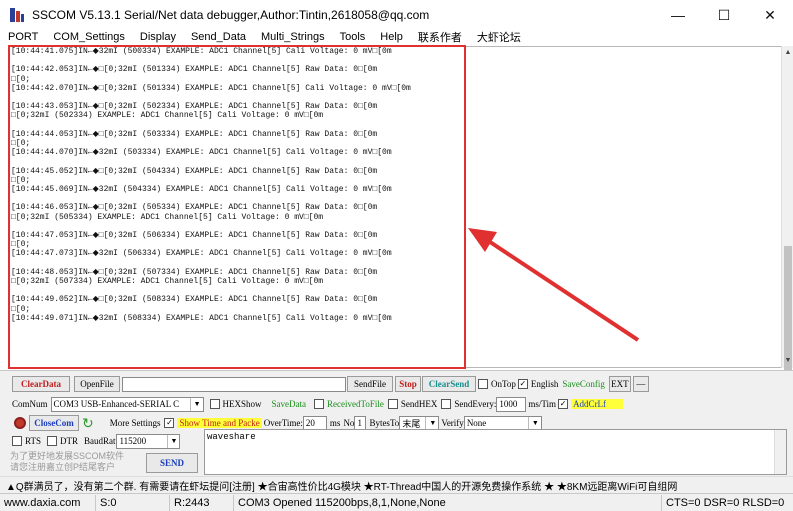 This screenshot has width=793, height=511. Describe the element at coordinates (583, 384) in the screenshot. I see `save-config-button: SaveConfig` at that location.